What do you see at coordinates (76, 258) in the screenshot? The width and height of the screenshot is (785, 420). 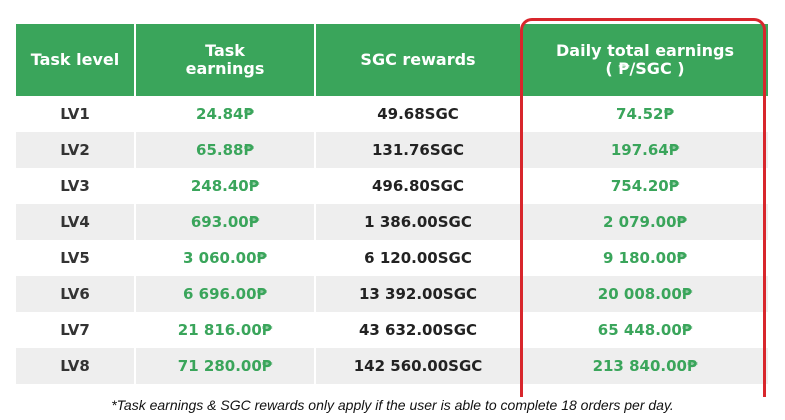 I see `cell-level: LV5` at bounding box center [76, 258].